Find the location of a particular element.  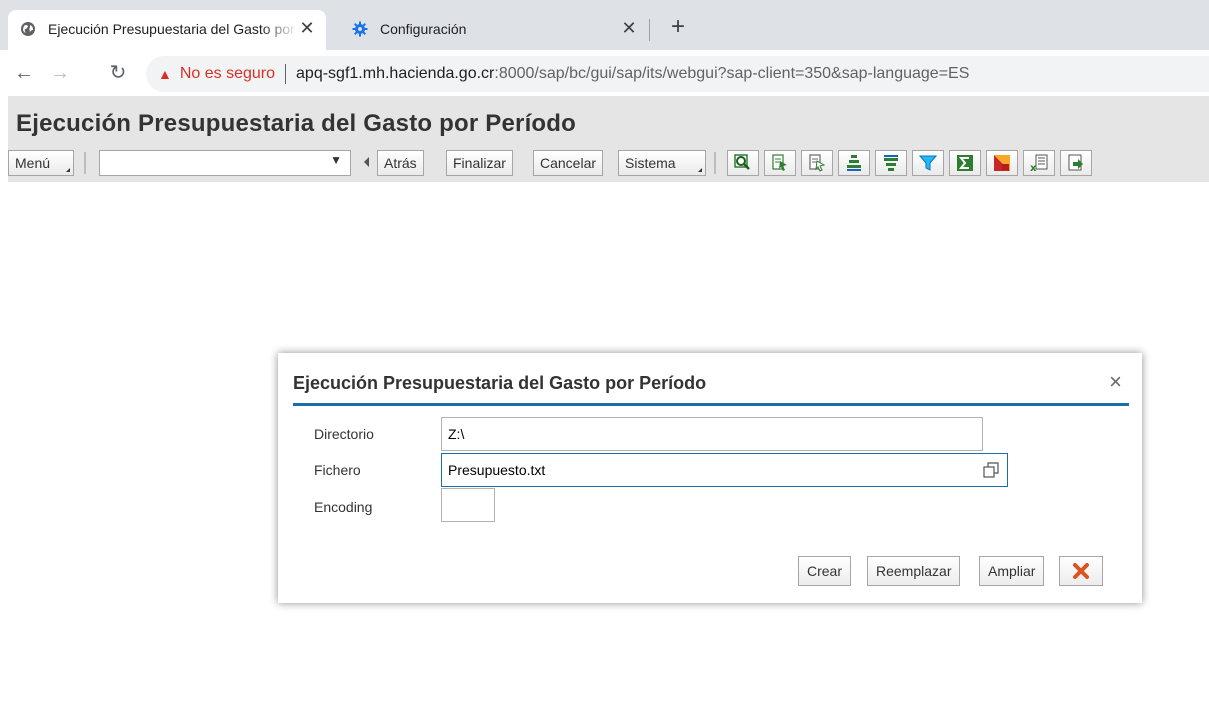

select-icon is located at coordinates (779, 162).